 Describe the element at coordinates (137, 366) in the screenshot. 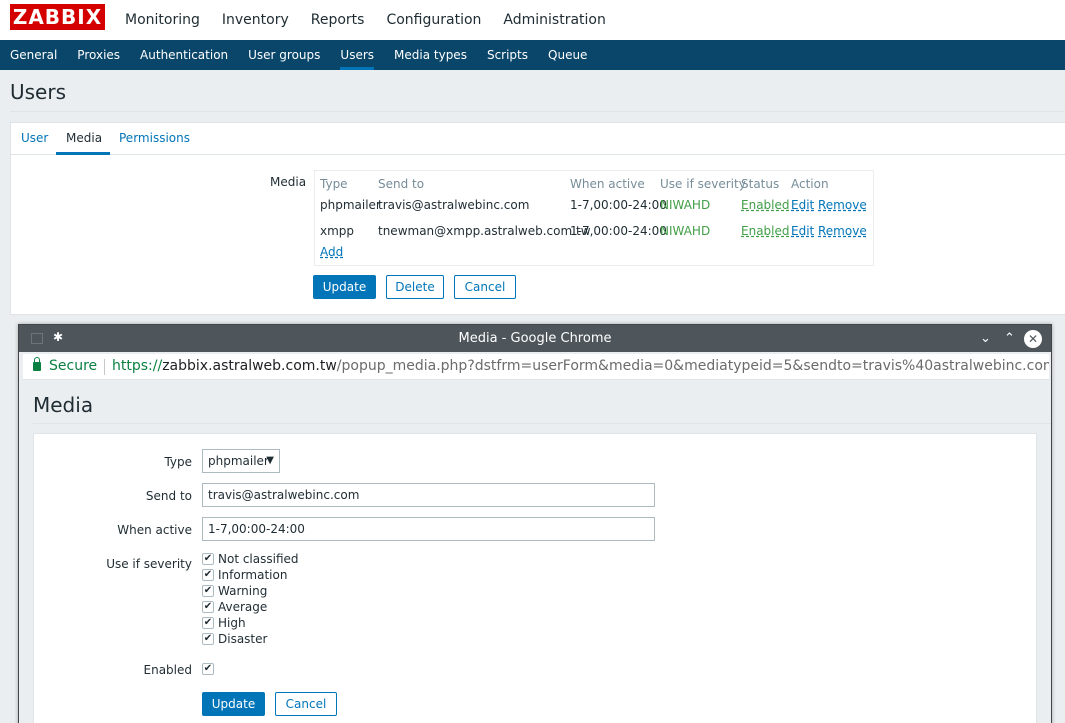

I see `url-scheme: https://` at that location.